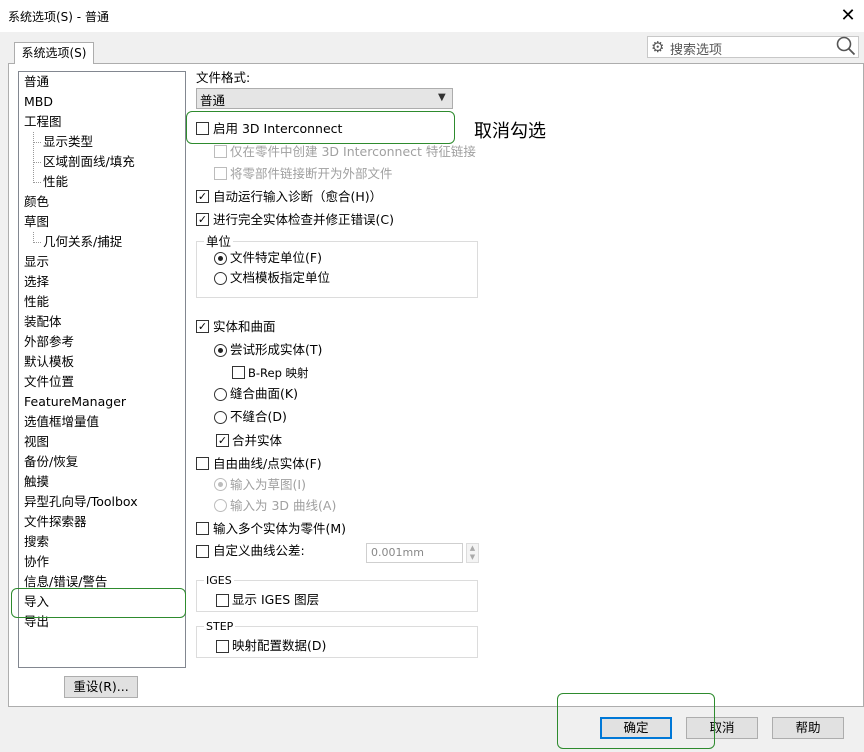 This screenshot has width=864, height=752. What do you see at coordinates (257, 440) in the screenshot?
I see `merge-solid-label: 合并实体` at bounding box center [257, 440].